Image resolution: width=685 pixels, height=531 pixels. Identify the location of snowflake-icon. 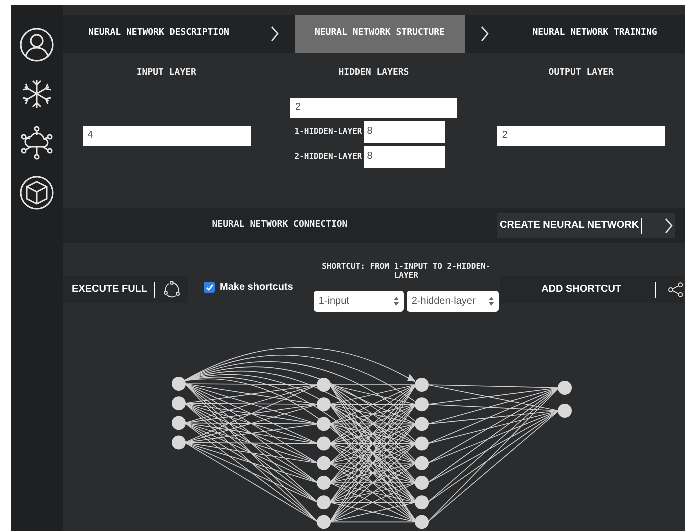
(37, 94).